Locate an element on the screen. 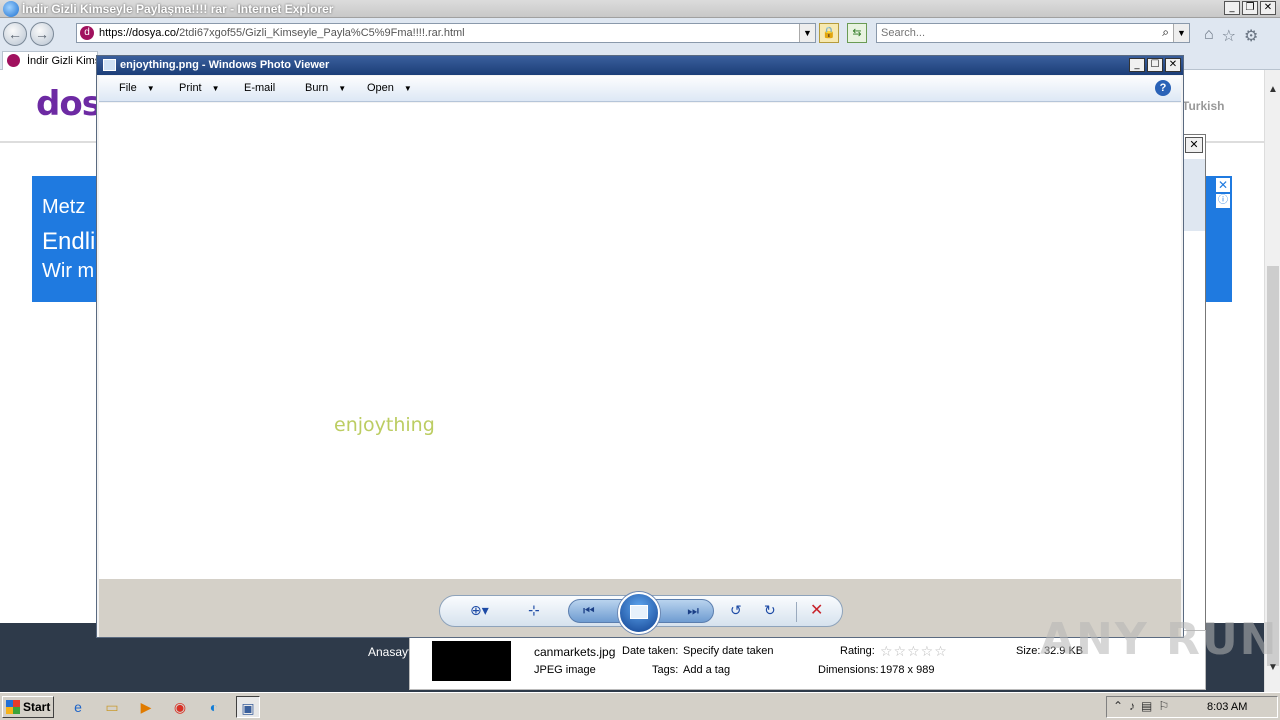 The width and height of the screenshot is (1280, 720). lock-icon: 🔒 is located at coordinates (829, 33).